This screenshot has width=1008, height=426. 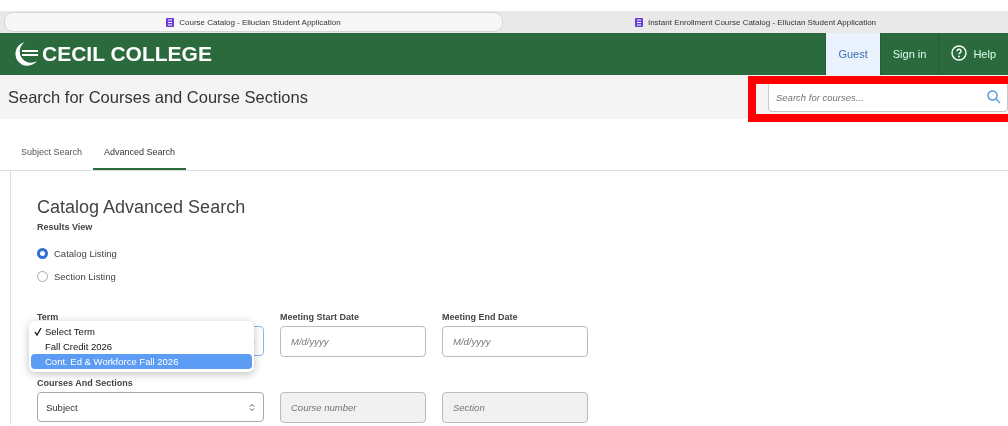 I want to click on search-tab: Advanced Search, so click(x=140, y=154).